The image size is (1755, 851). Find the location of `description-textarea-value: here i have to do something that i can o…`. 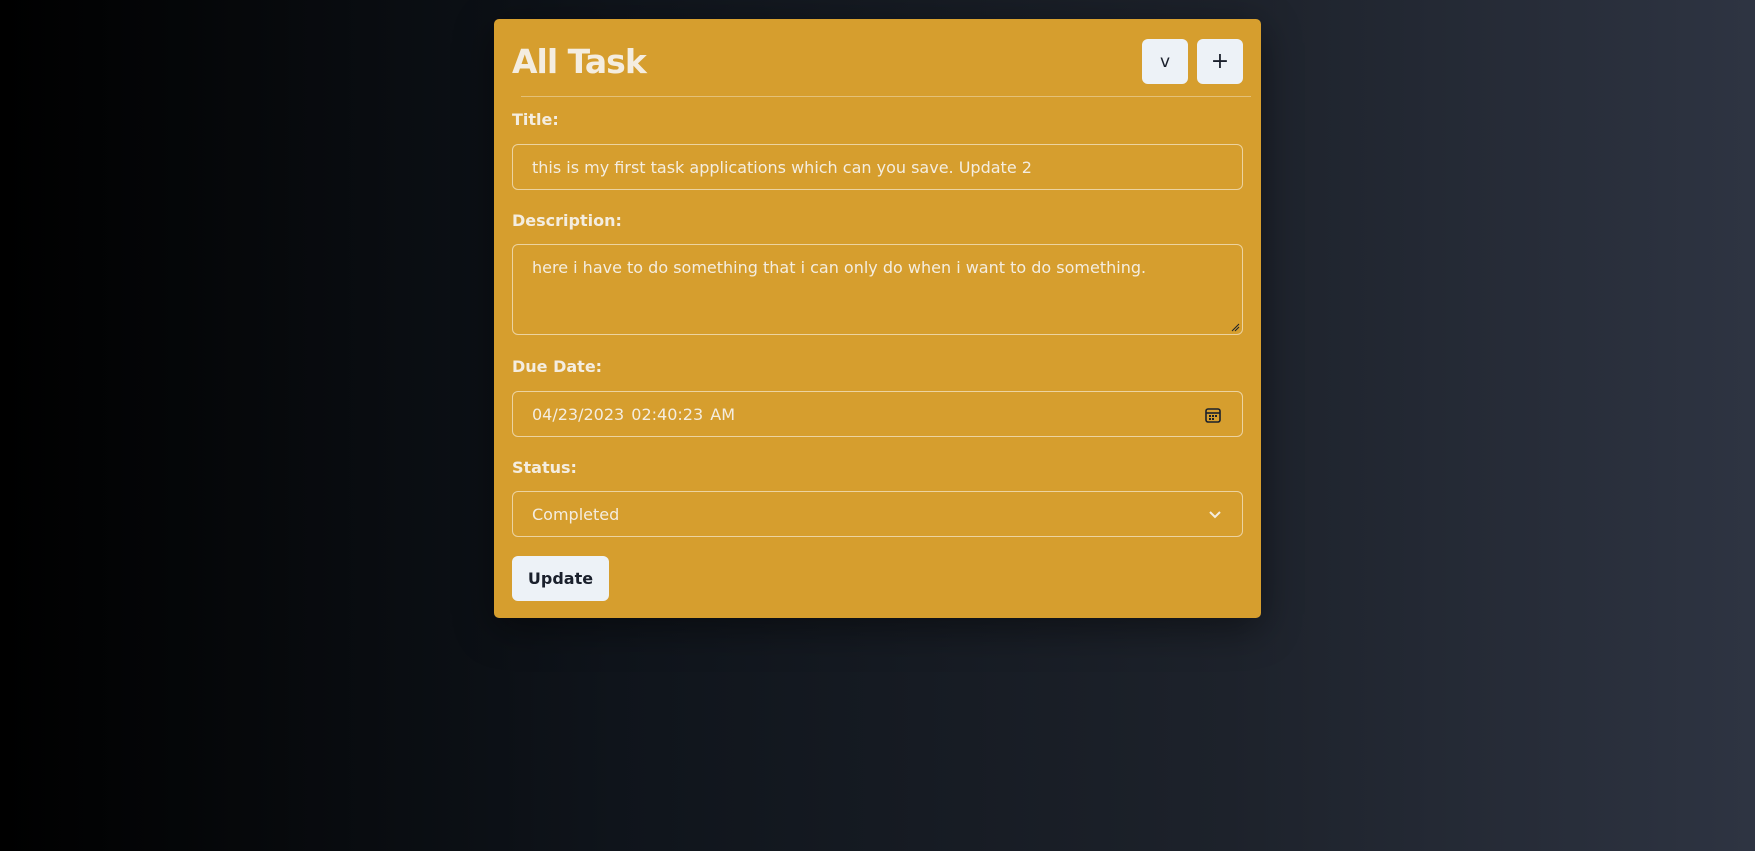

description-textarea-value: here i have to do something that i can o… is located at coordinates (839, 267).